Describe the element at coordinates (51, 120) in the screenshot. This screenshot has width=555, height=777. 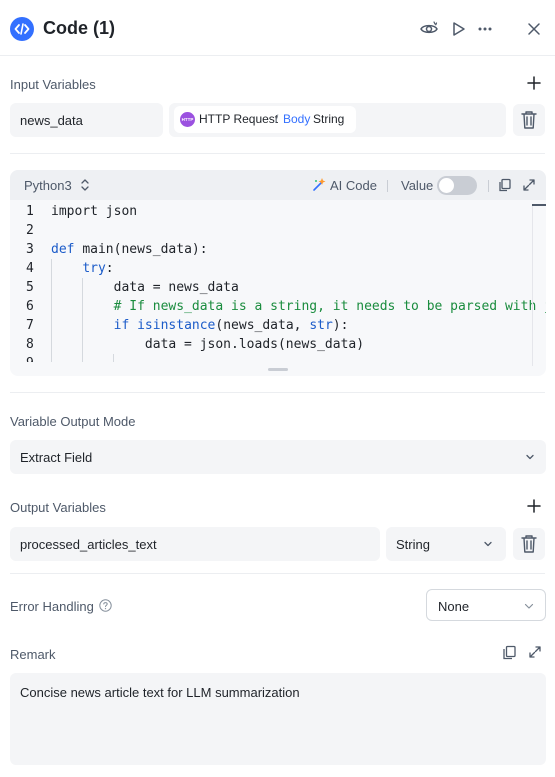
I see `input-variable-name: news_data` at that location.